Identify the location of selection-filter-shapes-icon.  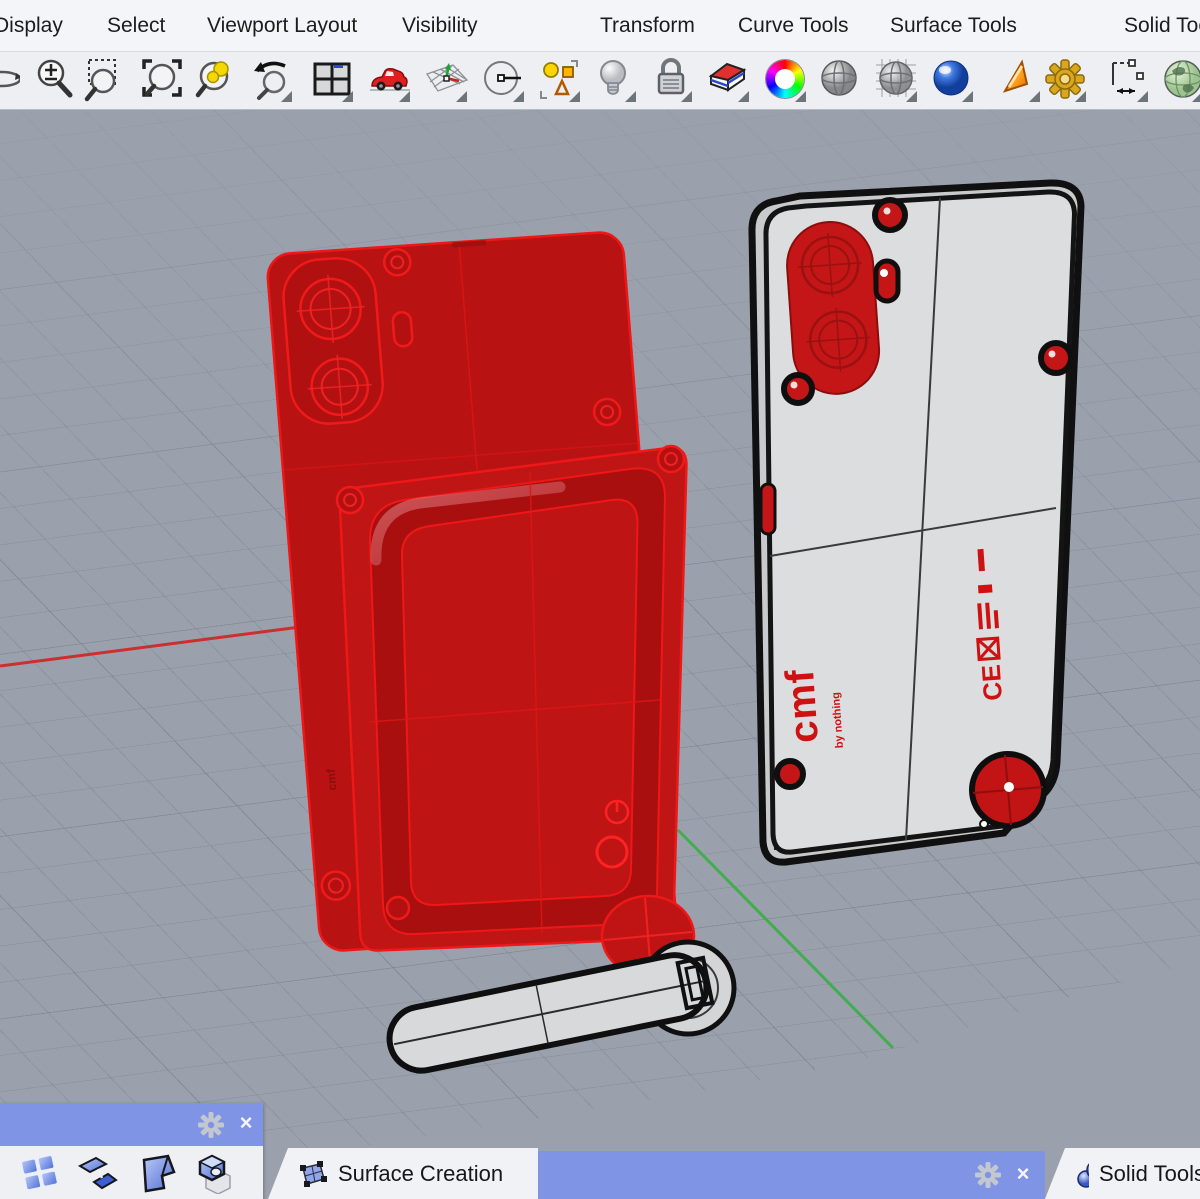
(560, 81).